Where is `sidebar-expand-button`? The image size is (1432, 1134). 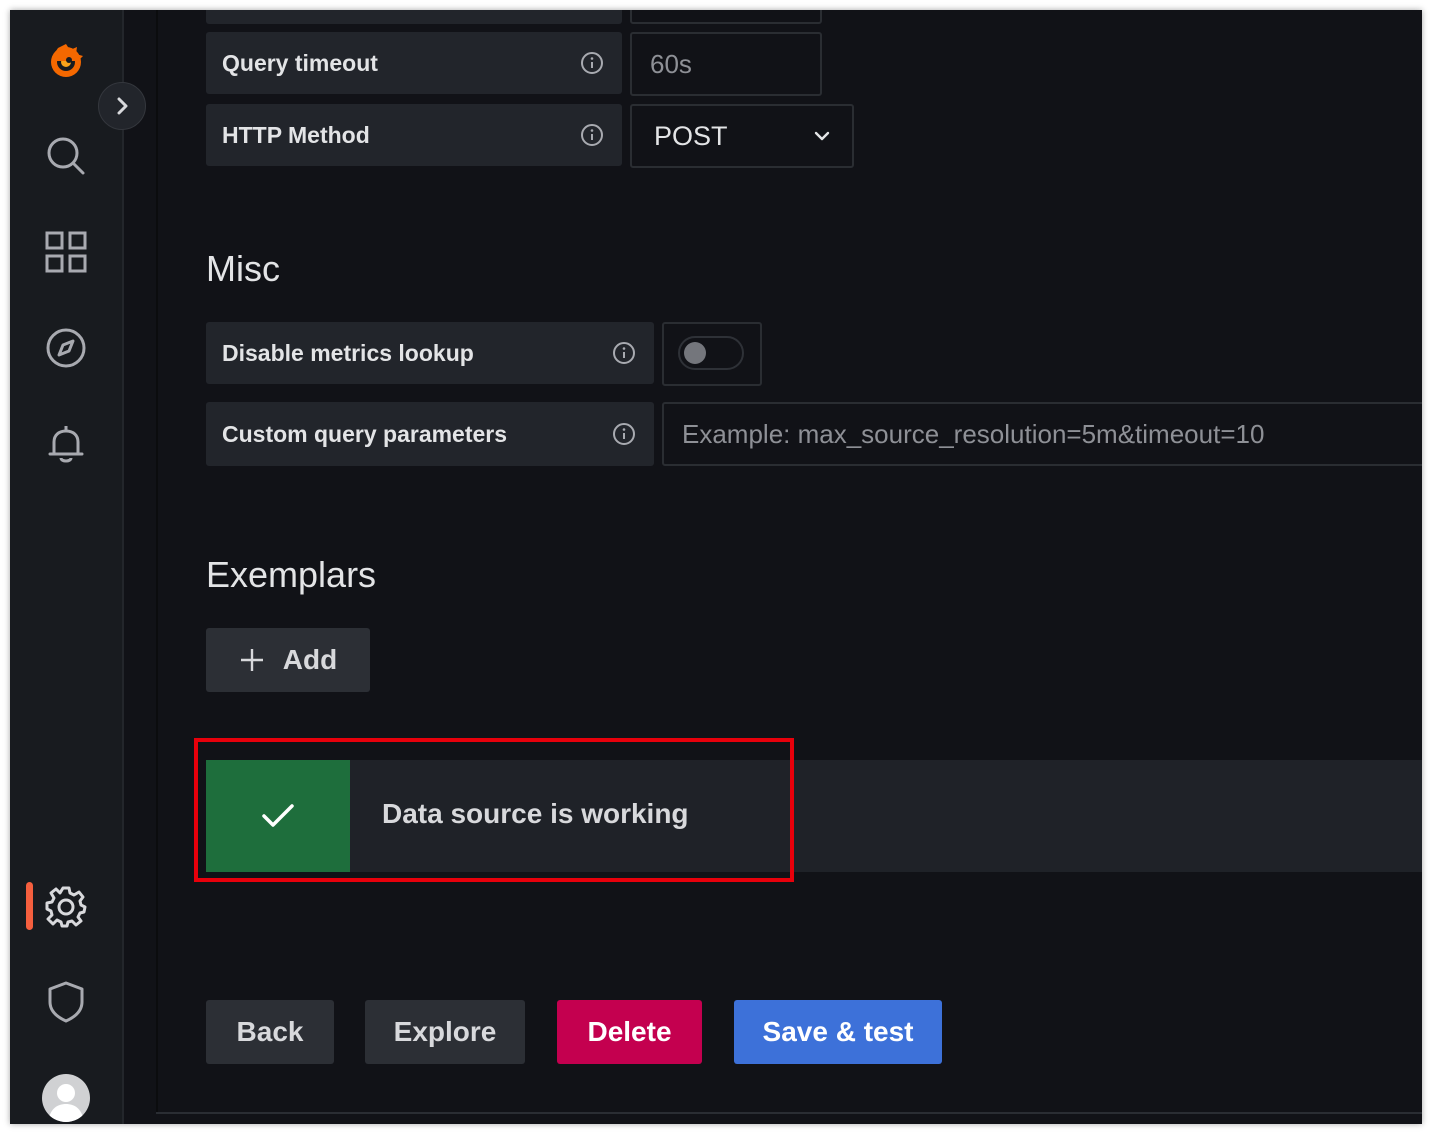
sidebar-expand-button is located at coordinates (122, 106).